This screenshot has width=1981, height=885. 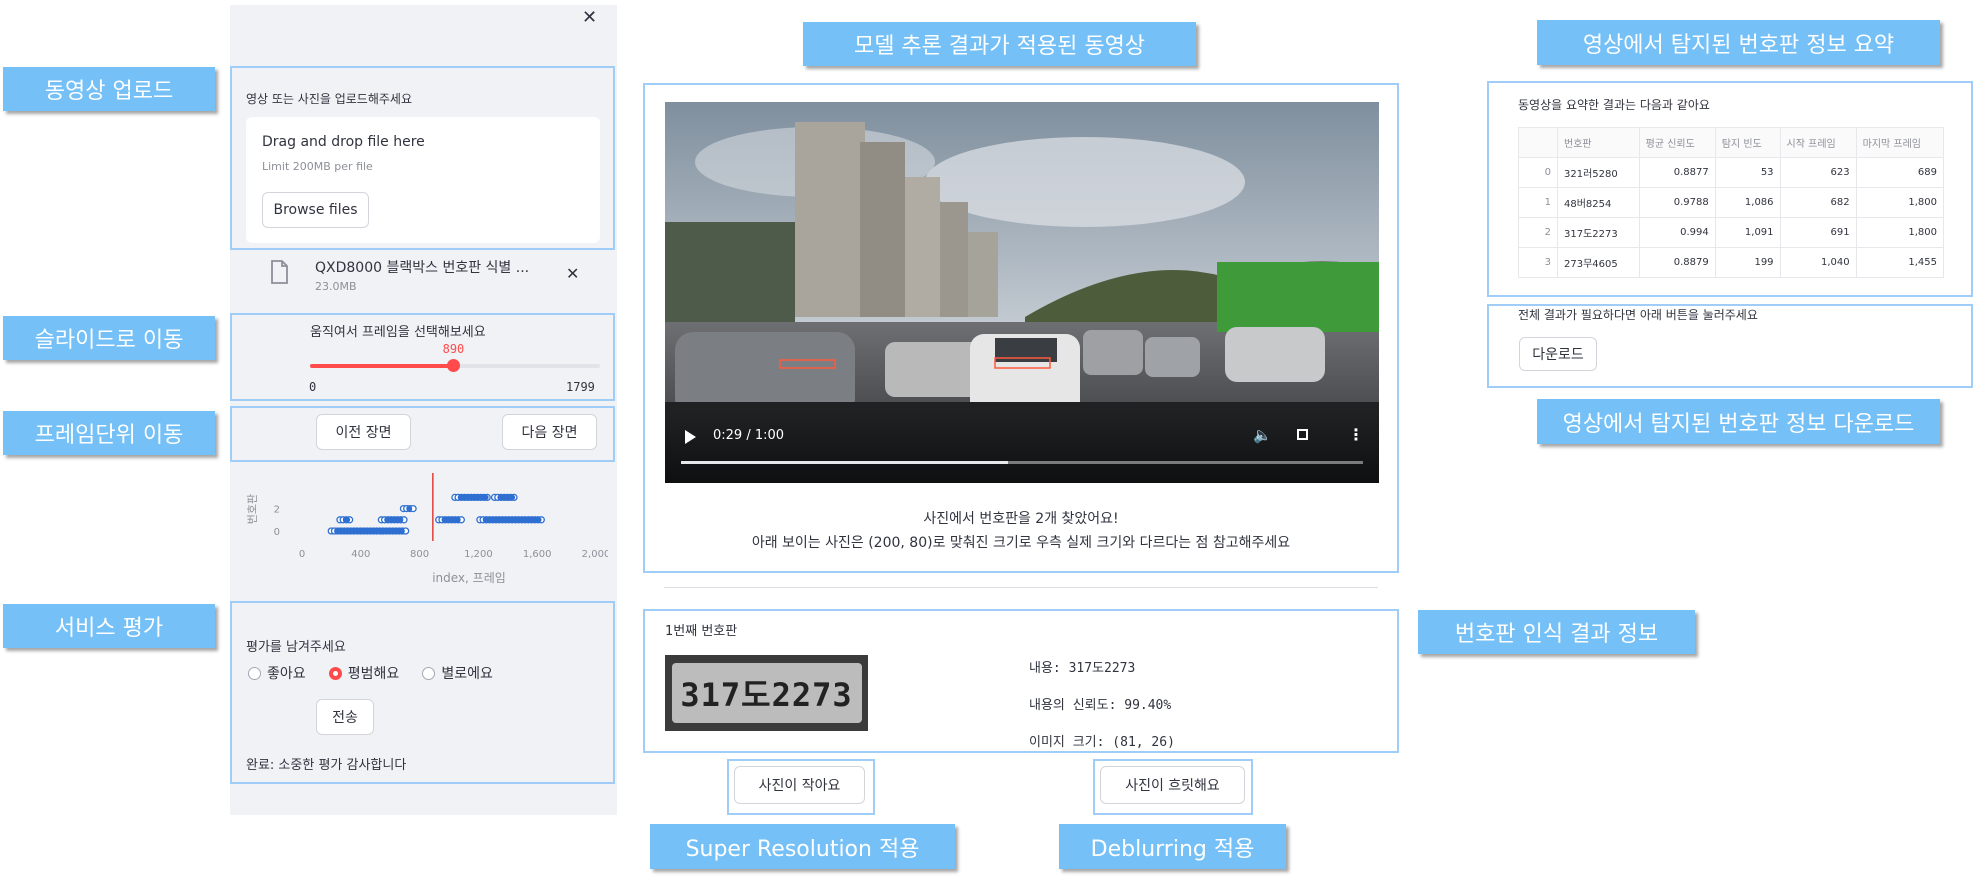 What do you see at coordinates (1738, 42) in the screenshot?
I see `callout-summary: 영상에서 탐지된 번호판 정보 요약` at bounding box center [1738, 42].